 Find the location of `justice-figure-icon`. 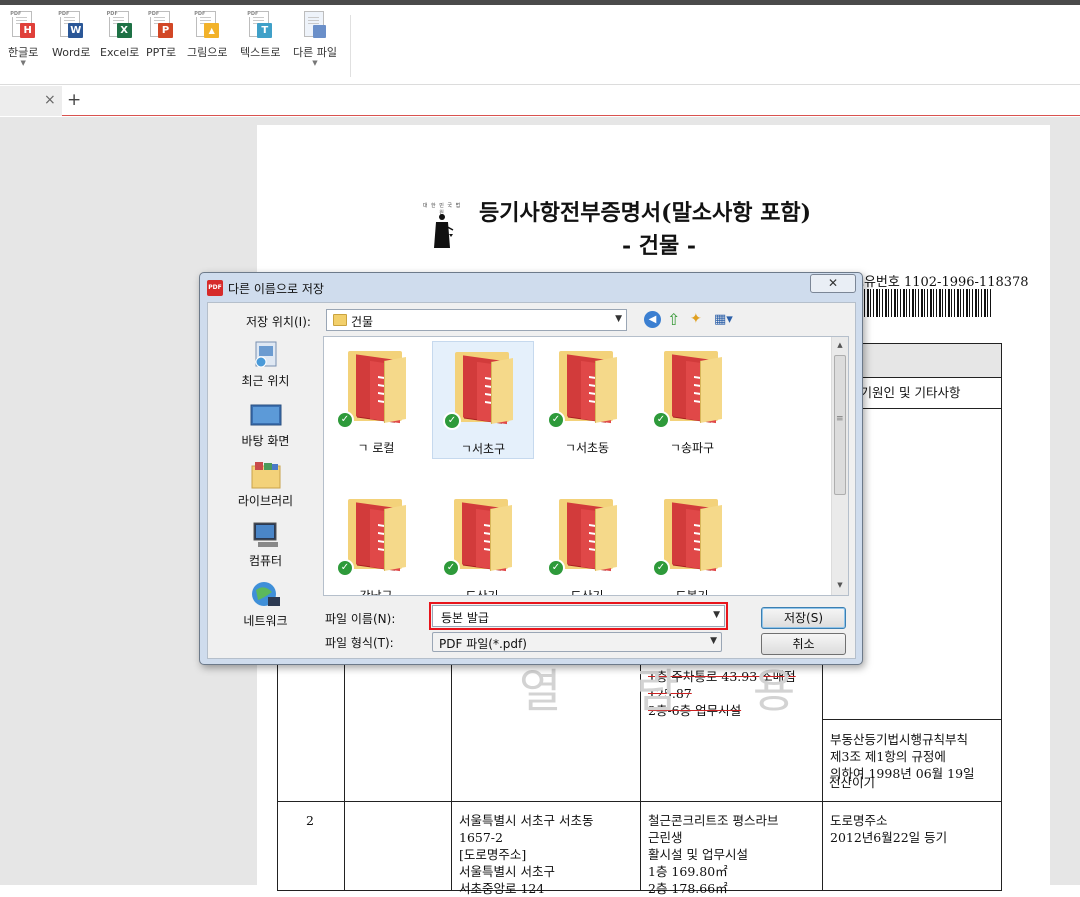

justice-figure-icon is located at coordinates (444, 231).